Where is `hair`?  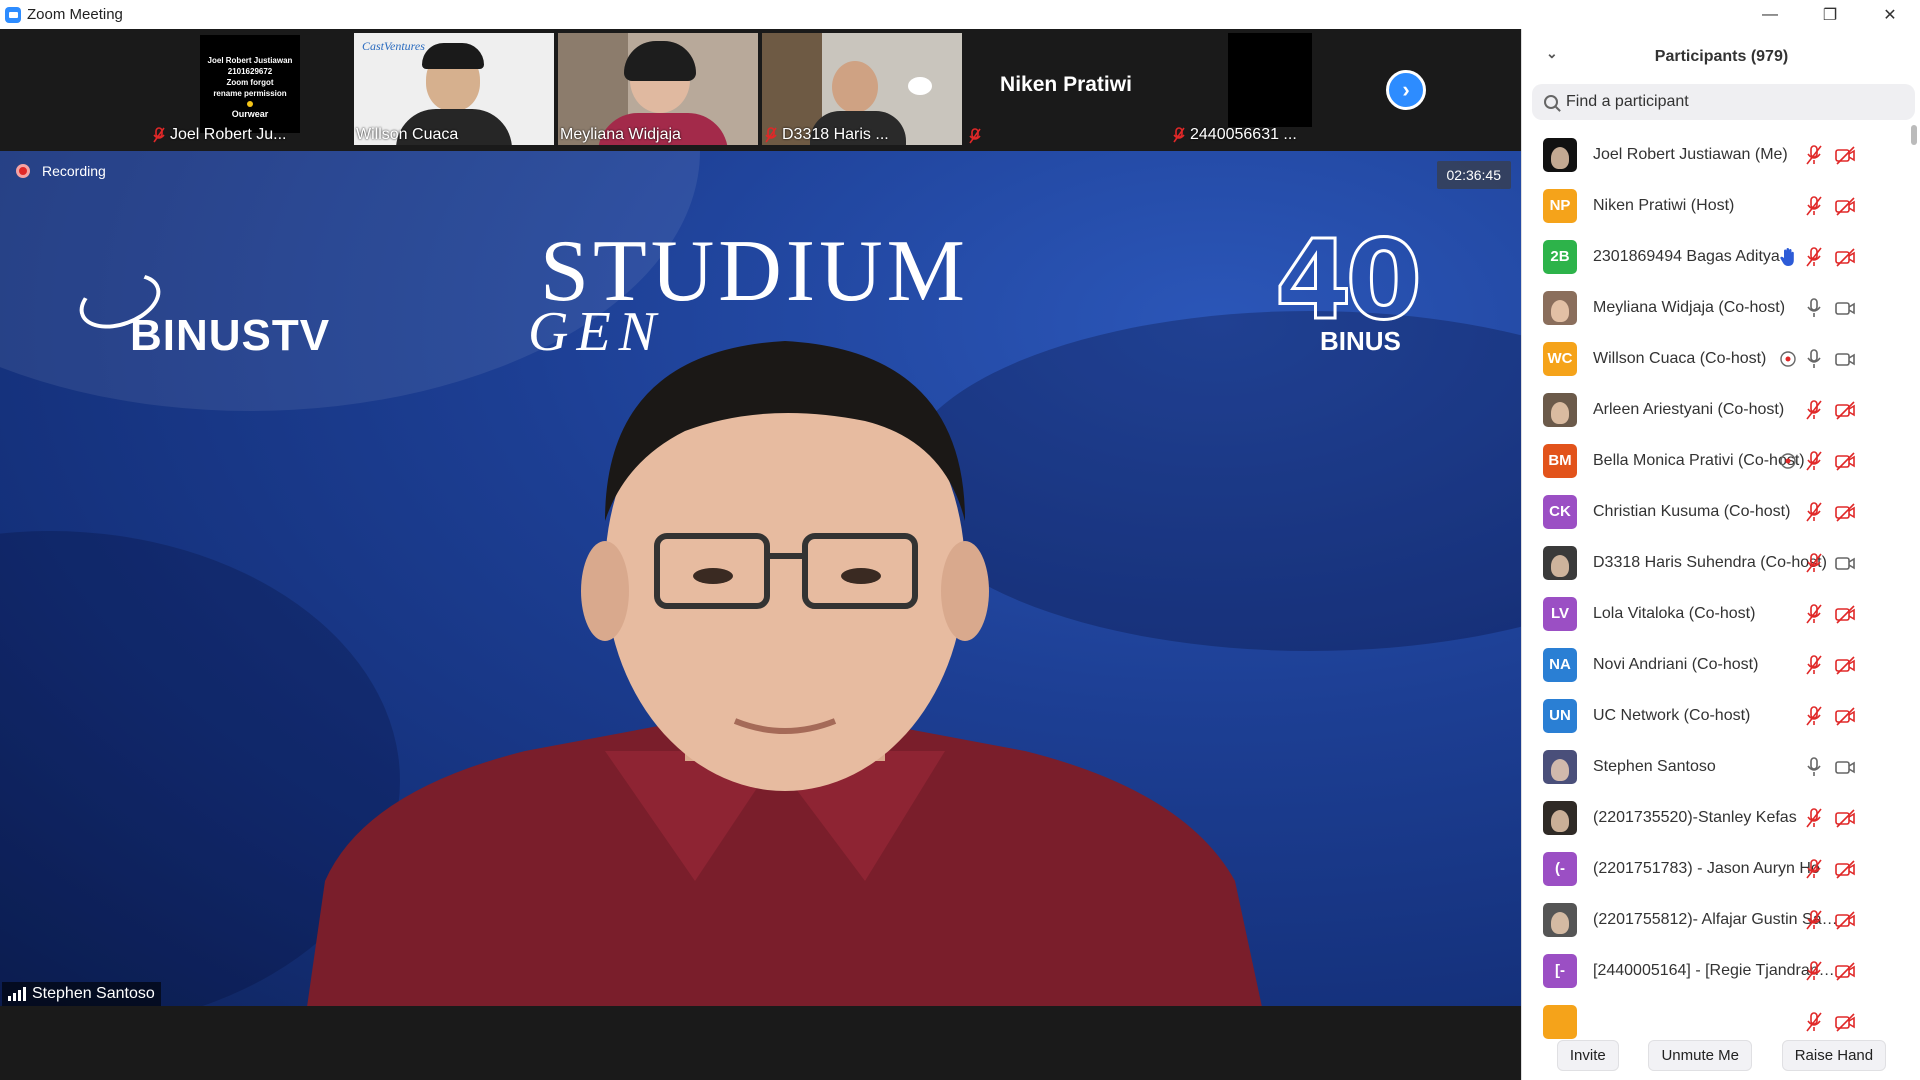
hair is located at coordinates (453, 56).